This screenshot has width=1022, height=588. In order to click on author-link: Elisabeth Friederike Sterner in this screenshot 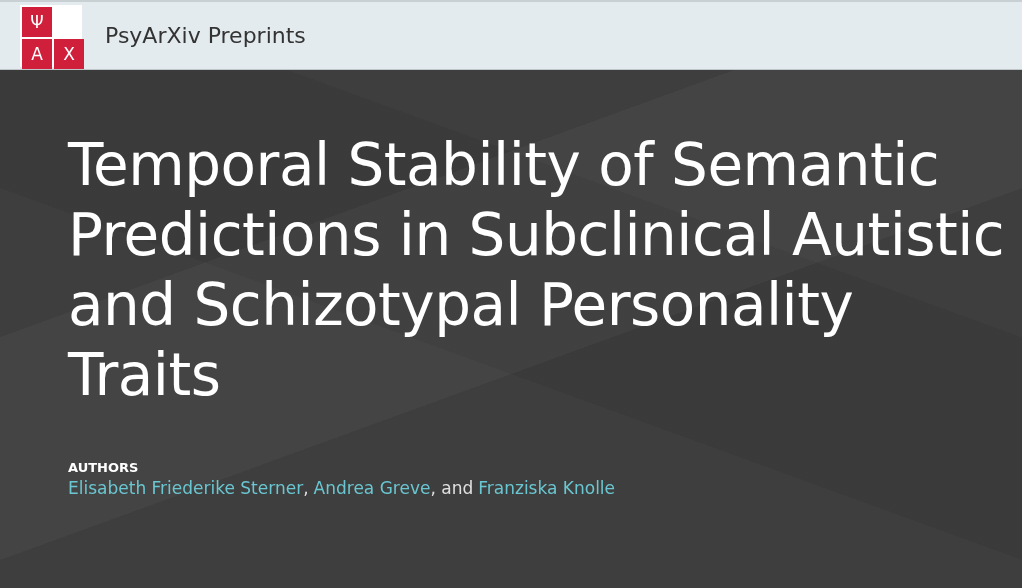, I will do `click(186, 488)`.